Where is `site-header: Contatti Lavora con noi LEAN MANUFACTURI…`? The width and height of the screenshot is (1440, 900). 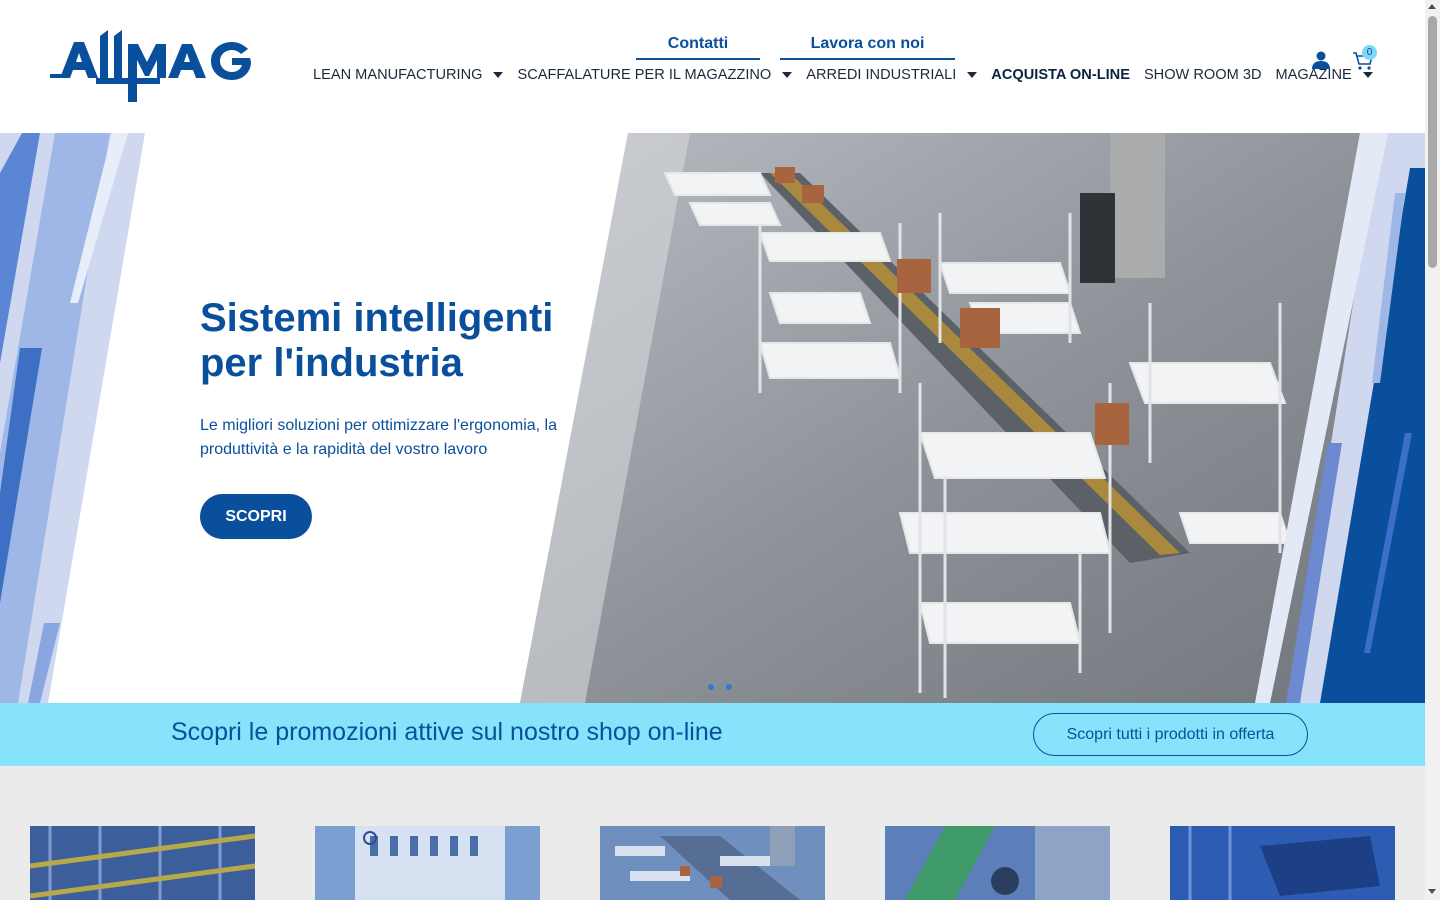 site-header: Contatti Lavora con noi LEAN MANUFACTURI… is located at coordinates (712, 66).